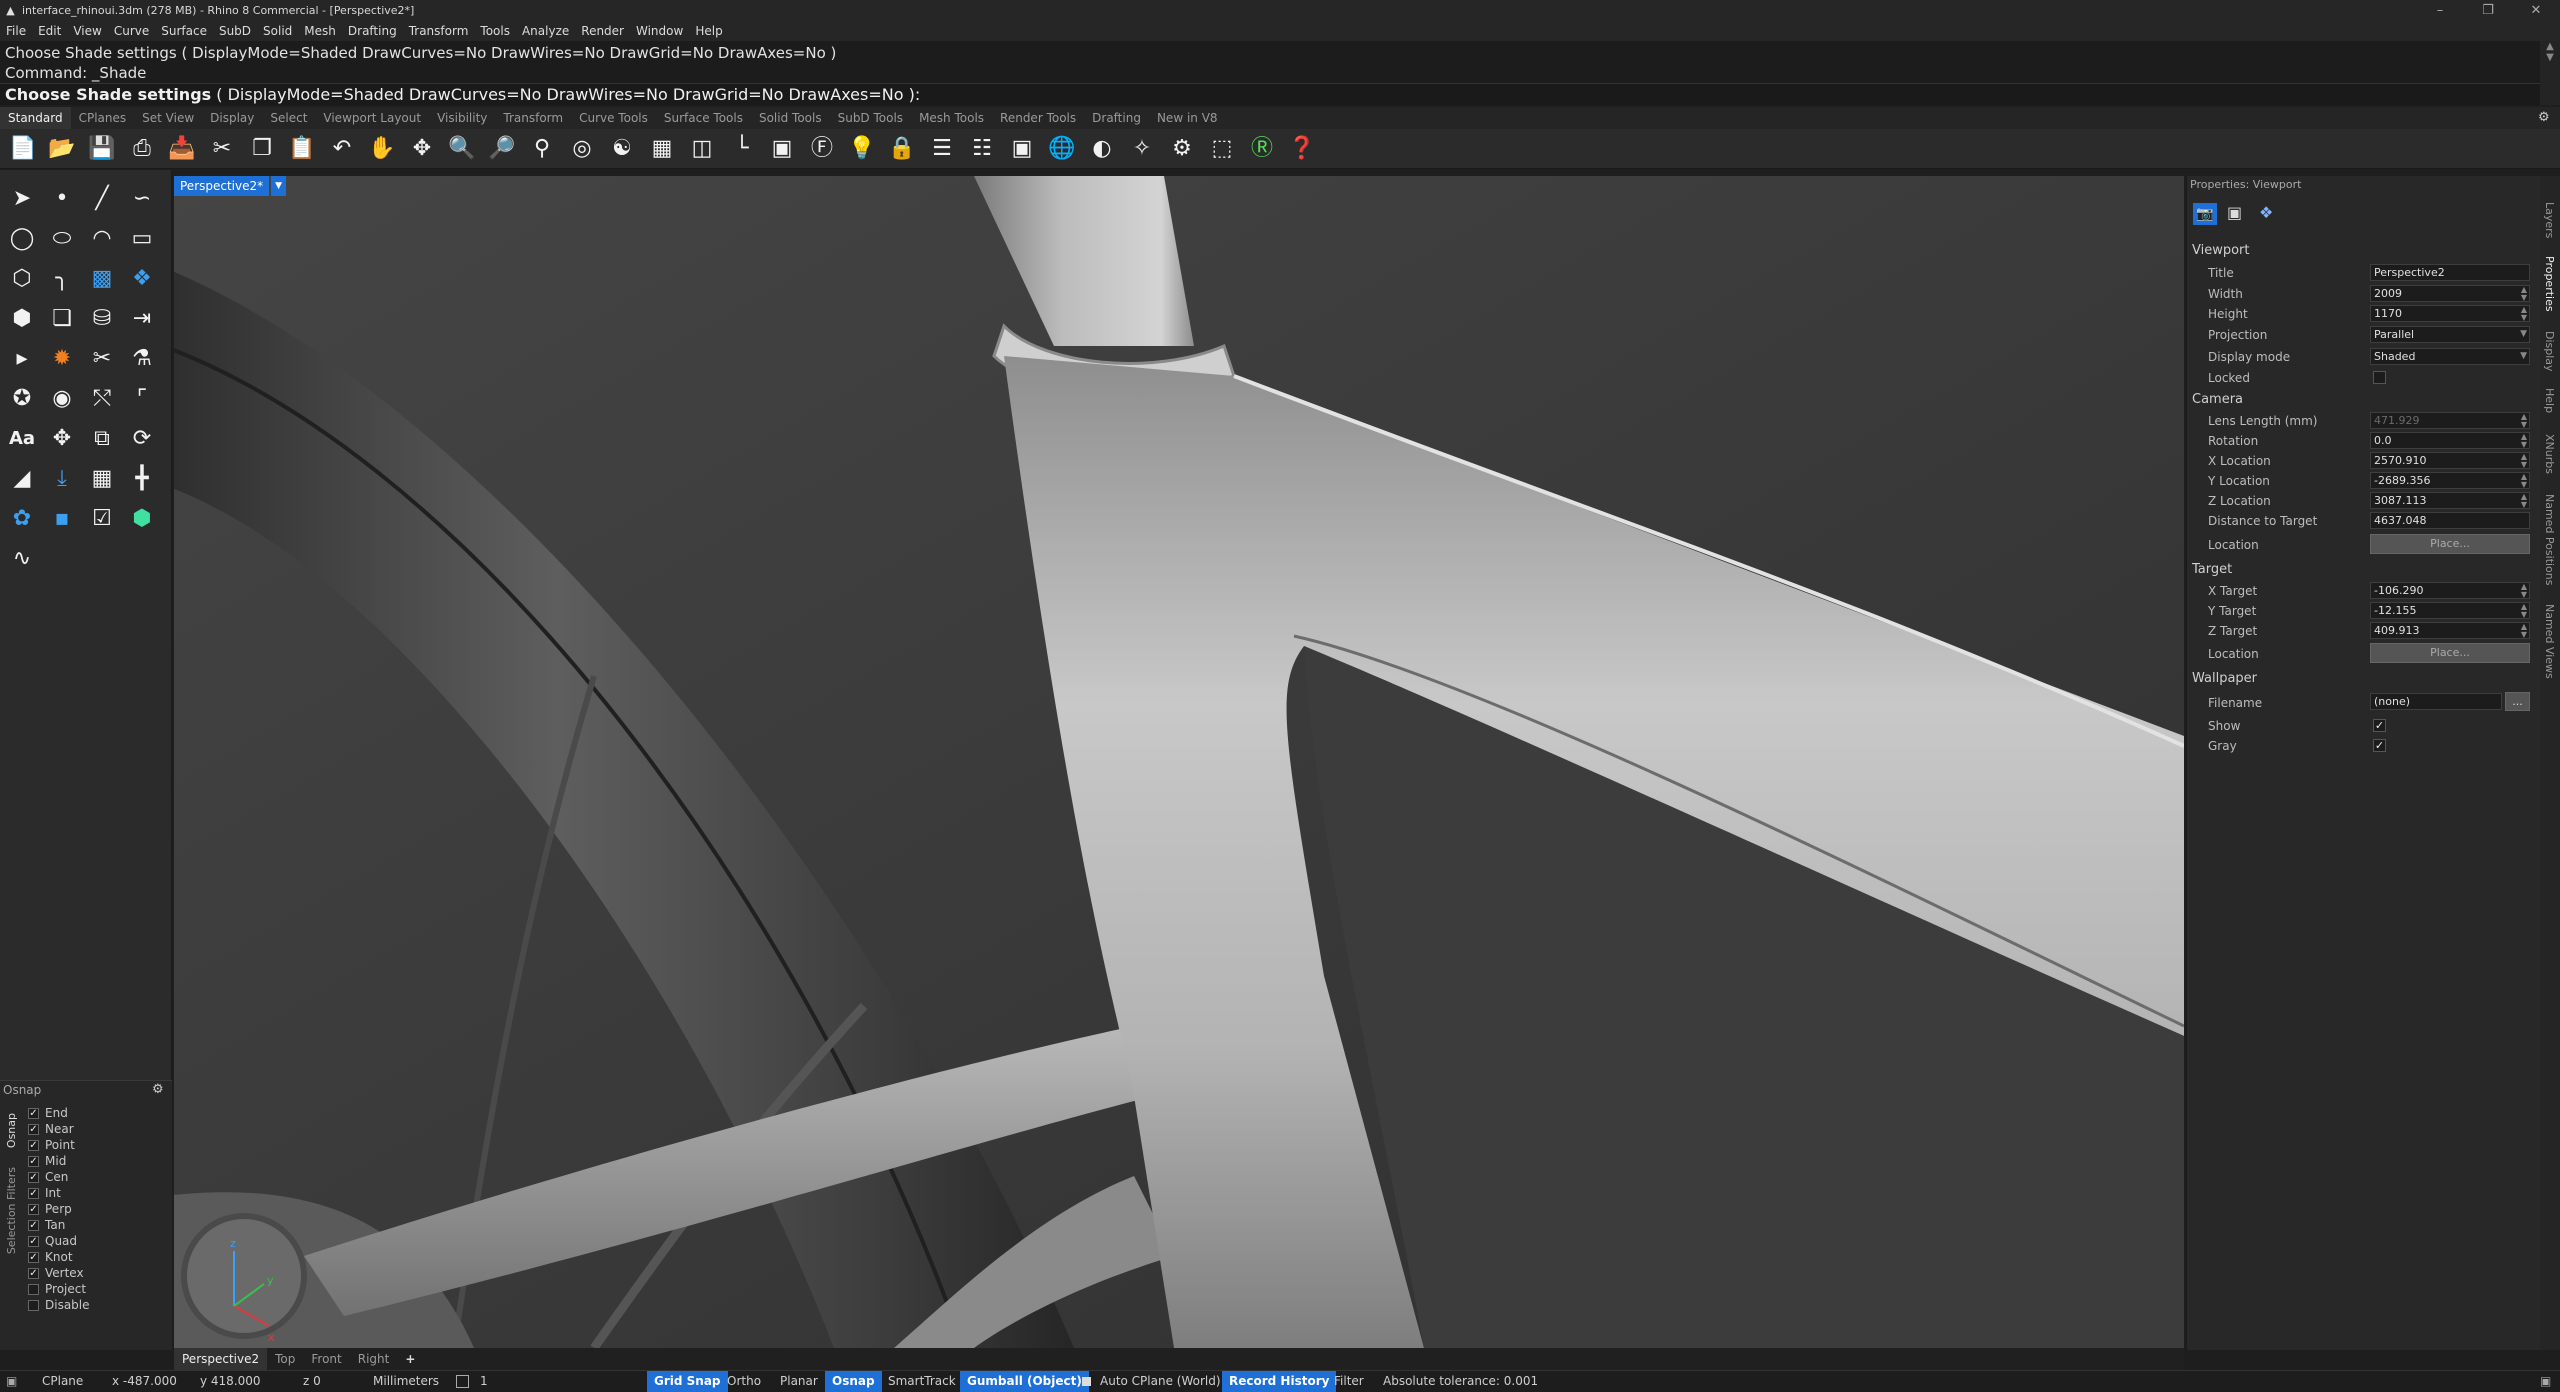 This screenshot has width=2560, height=1392. Describe the element at coordinates (382, 149) in the screenshot. I see `pan-hand-icon: ✋` at that location.